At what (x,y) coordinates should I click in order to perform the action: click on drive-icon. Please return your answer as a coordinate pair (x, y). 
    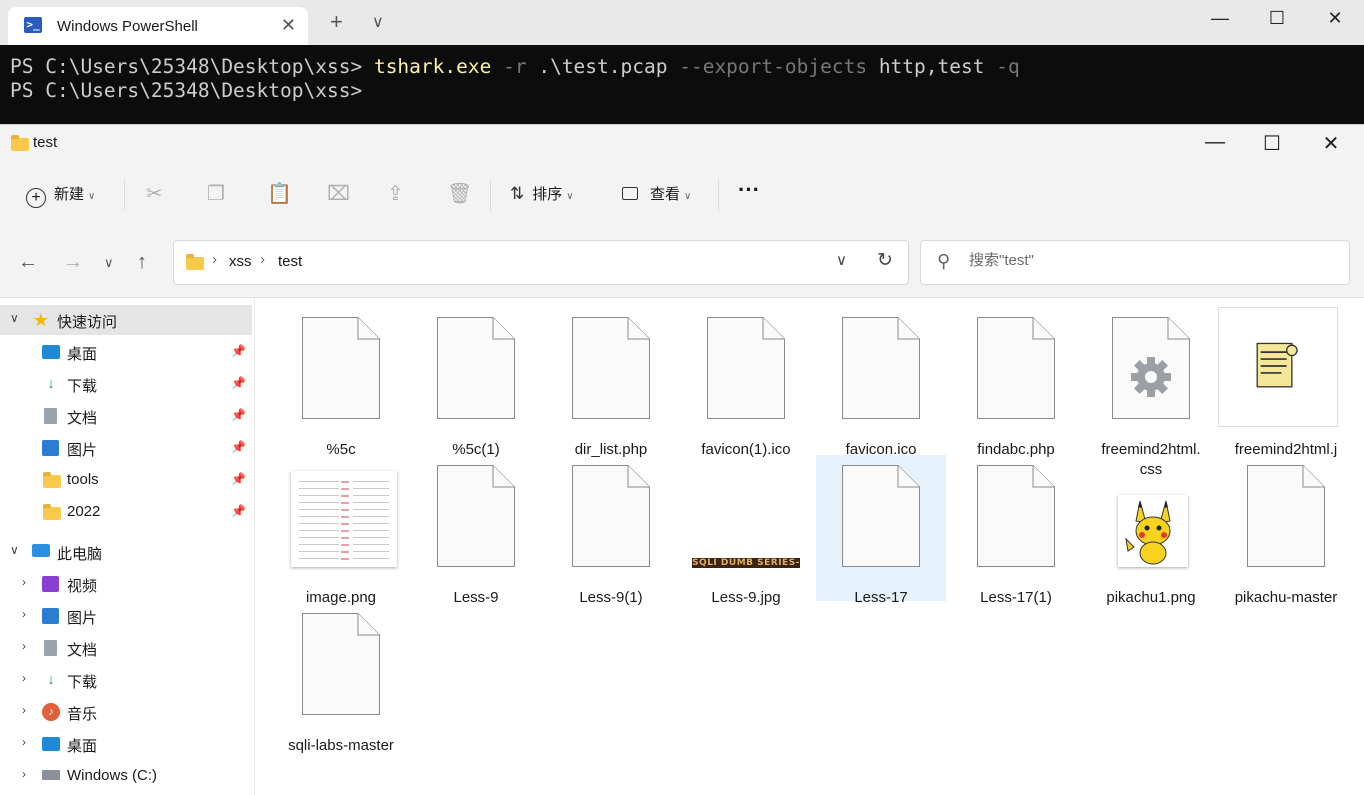
    Looking at the image, I should click on (51, 775).